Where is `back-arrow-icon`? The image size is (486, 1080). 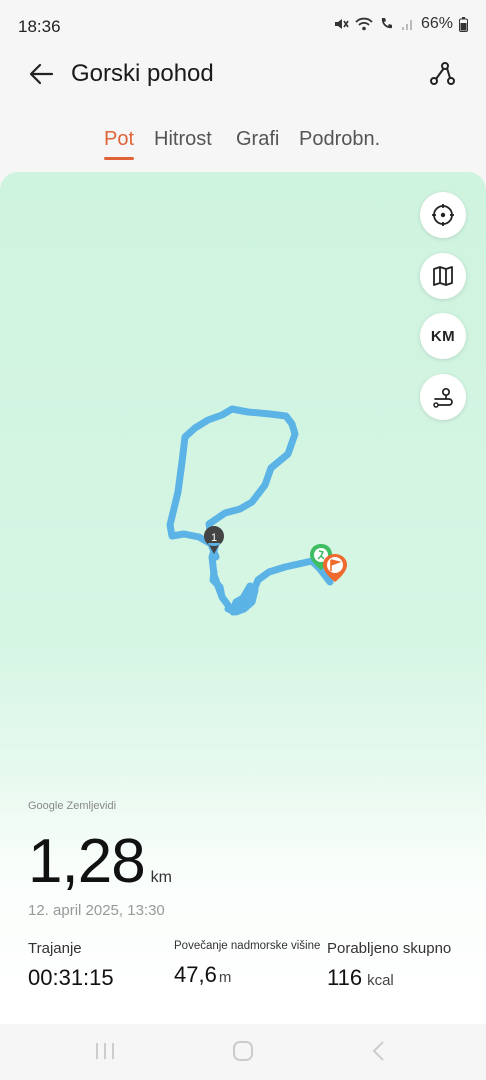 back-arrow-icon is located at coordinates (41, 74).